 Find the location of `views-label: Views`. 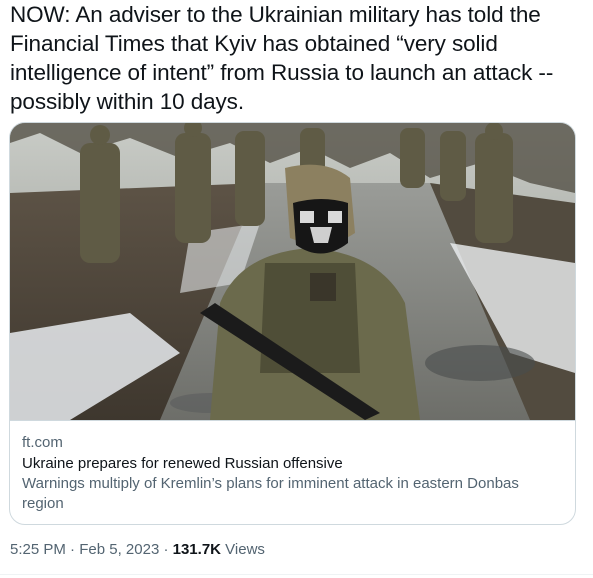

views-label: Views is located at coordinates (243, 549).